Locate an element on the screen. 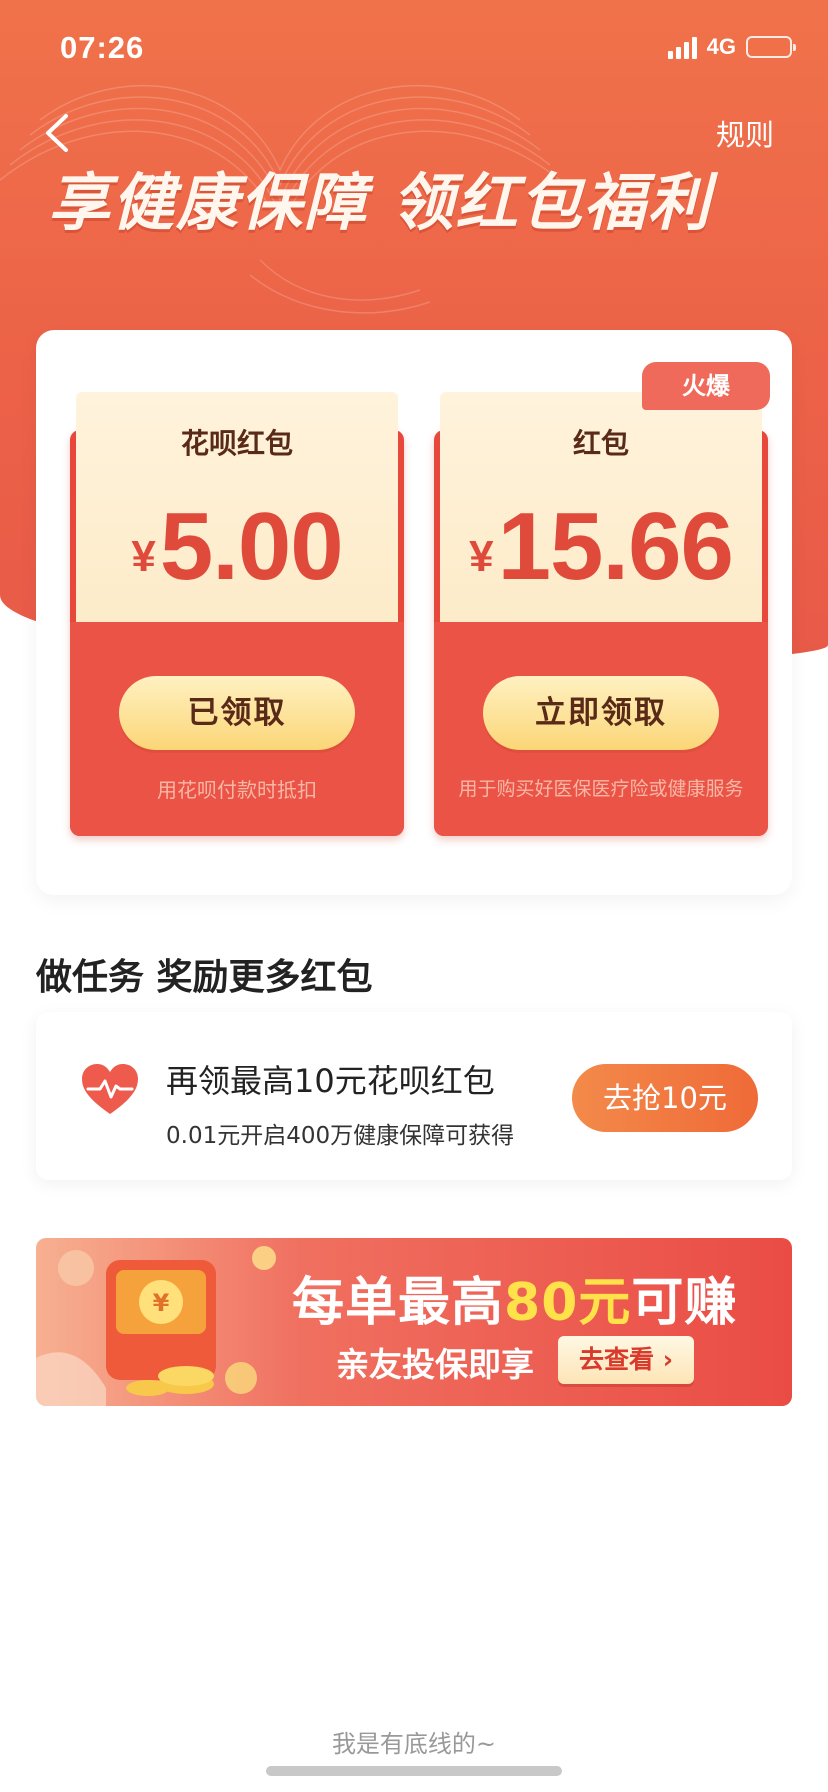 The image size is (828, 1792). hot-badge: 火爆 is located at coordinates (706, 386).